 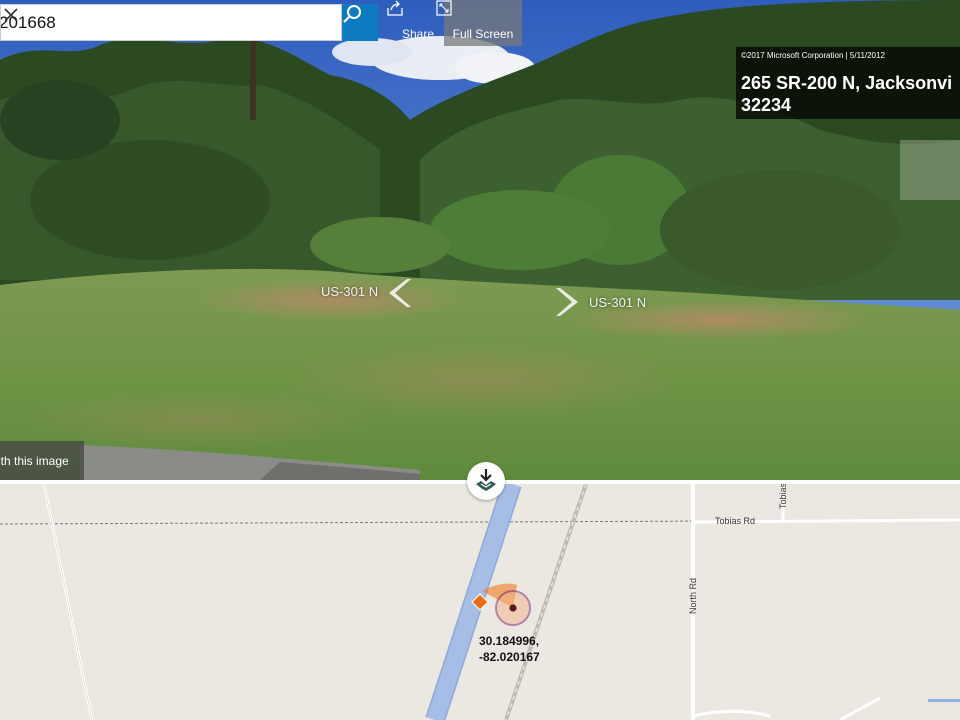 I want to click on address-line-1: 265 SR-200 N, Jacksonvi, so click(x=847, y=83).